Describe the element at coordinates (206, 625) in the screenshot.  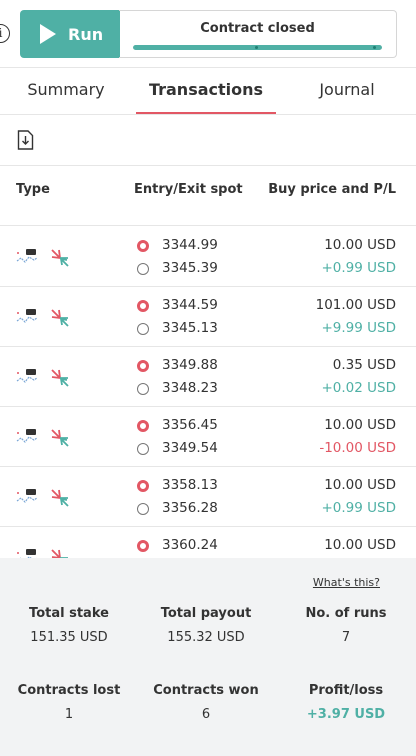
I see `total-payout: Total payout 155.32 USD` at that location.